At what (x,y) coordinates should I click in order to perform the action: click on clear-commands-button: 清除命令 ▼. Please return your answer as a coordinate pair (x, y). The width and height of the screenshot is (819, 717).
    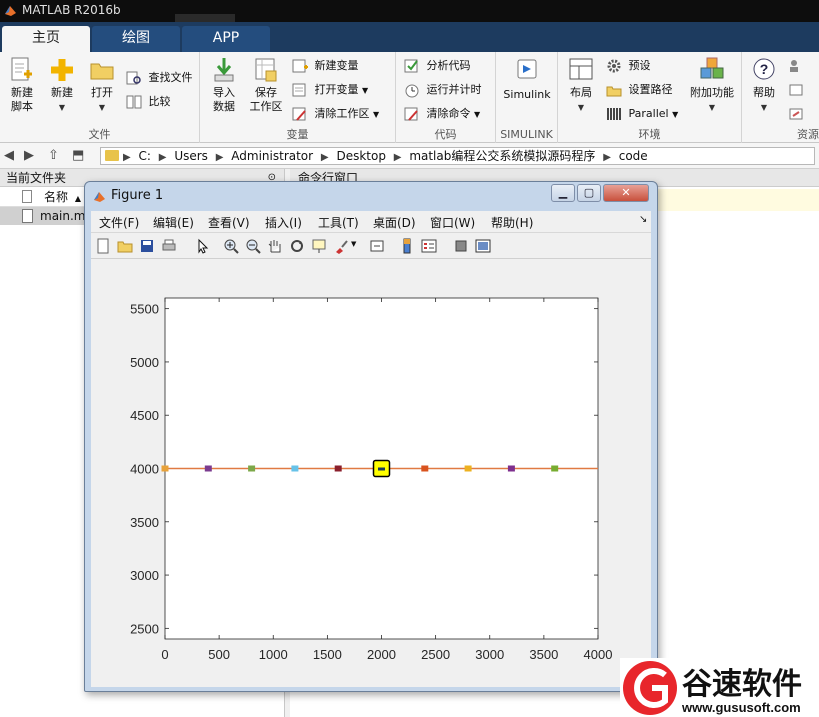
    Looking at the image, I should click on (442, 114).